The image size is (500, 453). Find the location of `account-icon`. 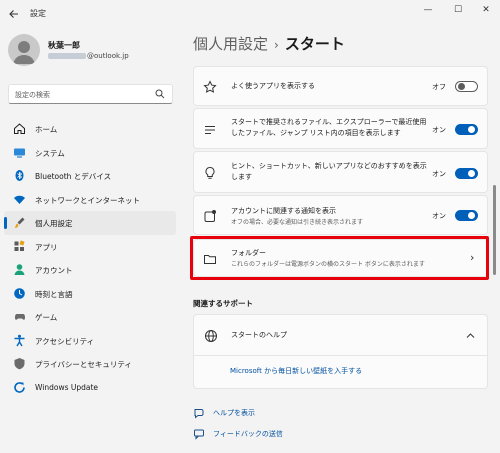

account-icon is located at coordinates (19, 269).